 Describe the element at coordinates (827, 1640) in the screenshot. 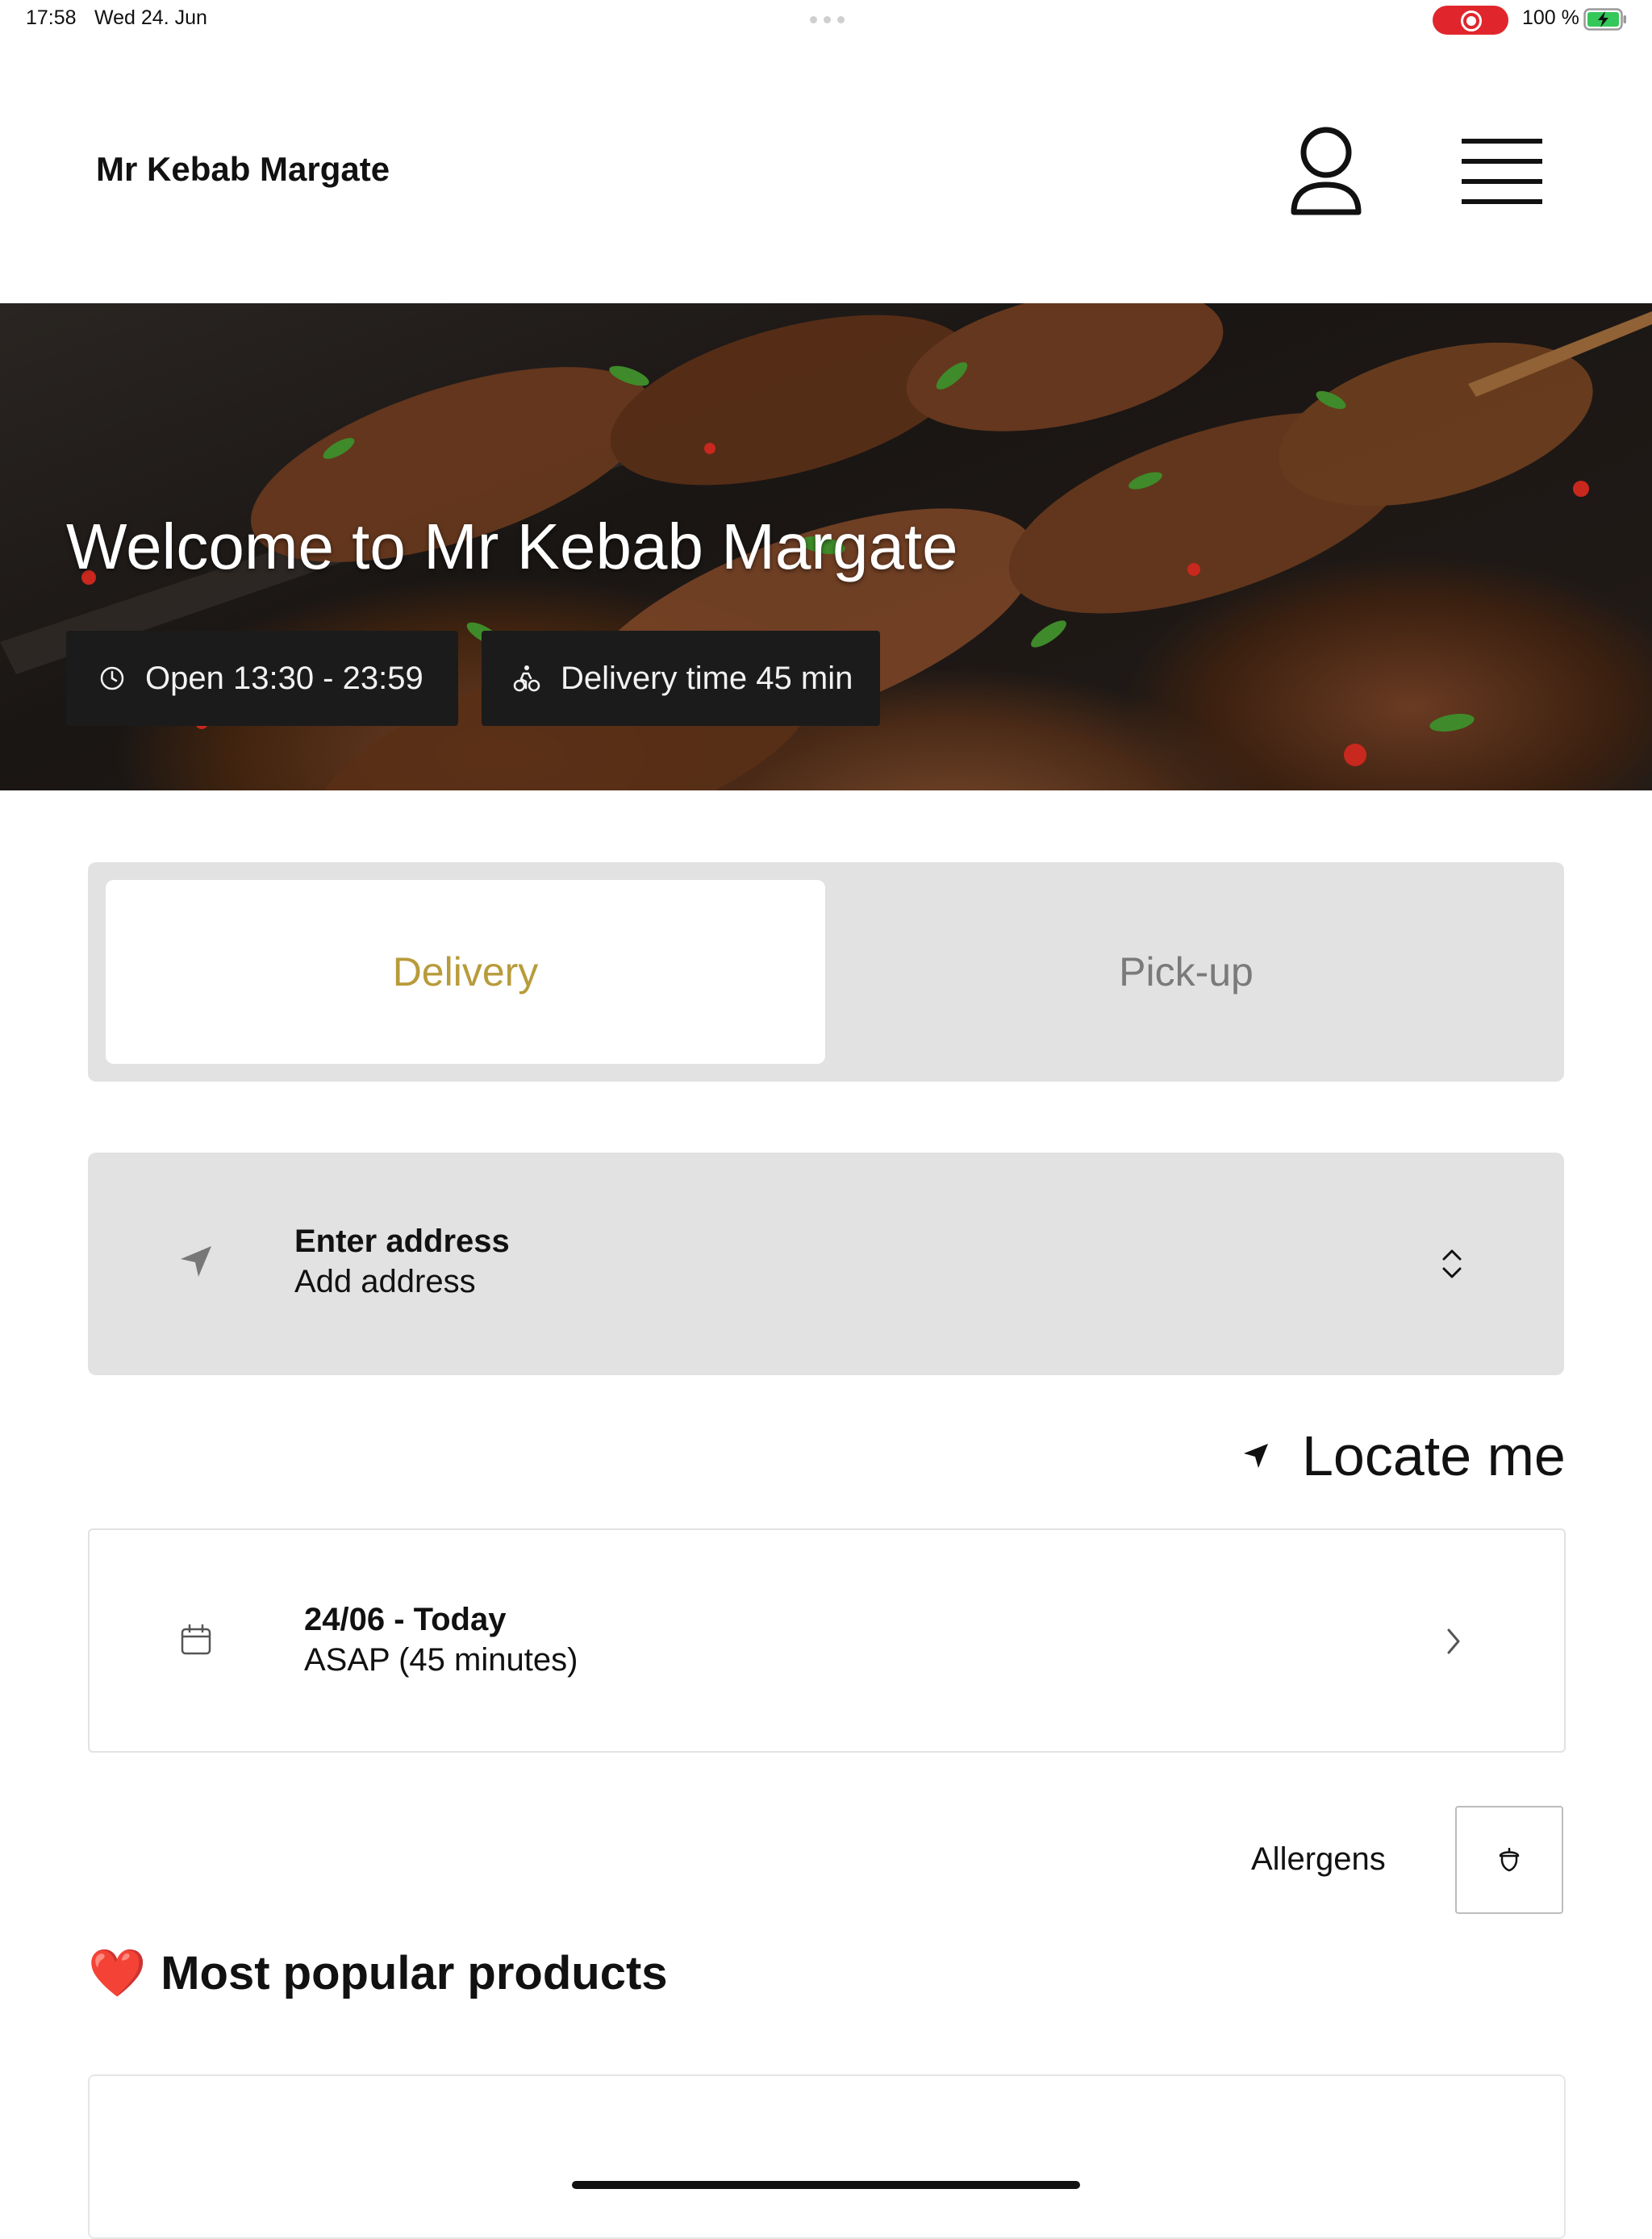

I see `delivery-schedule-selector` at that location.